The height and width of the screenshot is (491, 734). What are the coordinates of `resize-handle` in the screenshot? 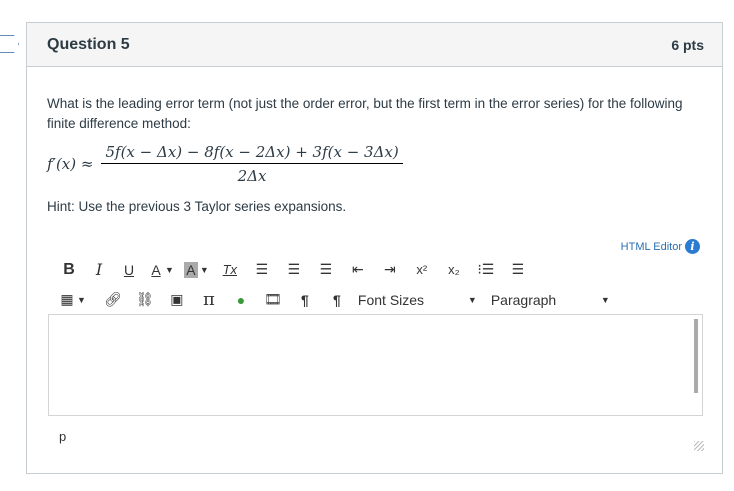 It's located at (699, 446).